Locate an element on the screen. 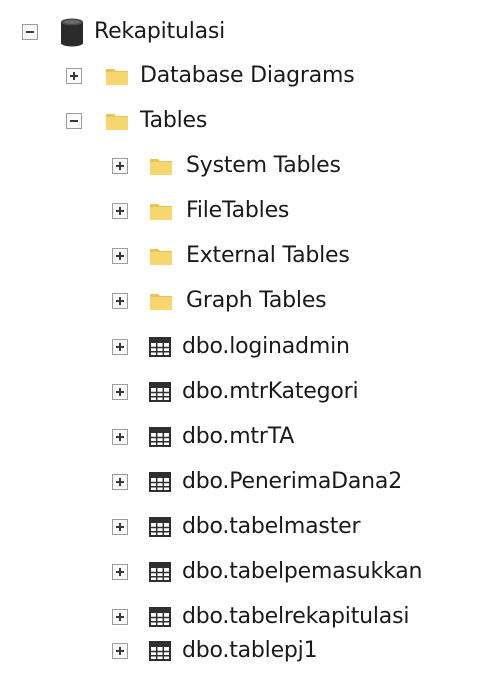  tree-node-filetables: FileTables is located at coordinates (200, 211).